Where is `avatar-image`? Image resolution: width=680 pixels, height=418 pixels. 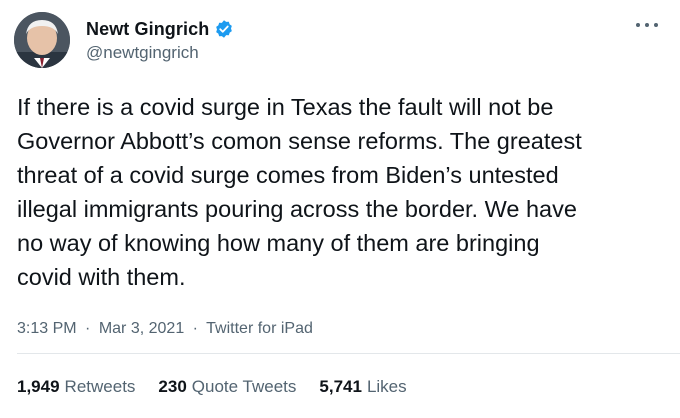 avatar-image is located at coordinates (42, 40).